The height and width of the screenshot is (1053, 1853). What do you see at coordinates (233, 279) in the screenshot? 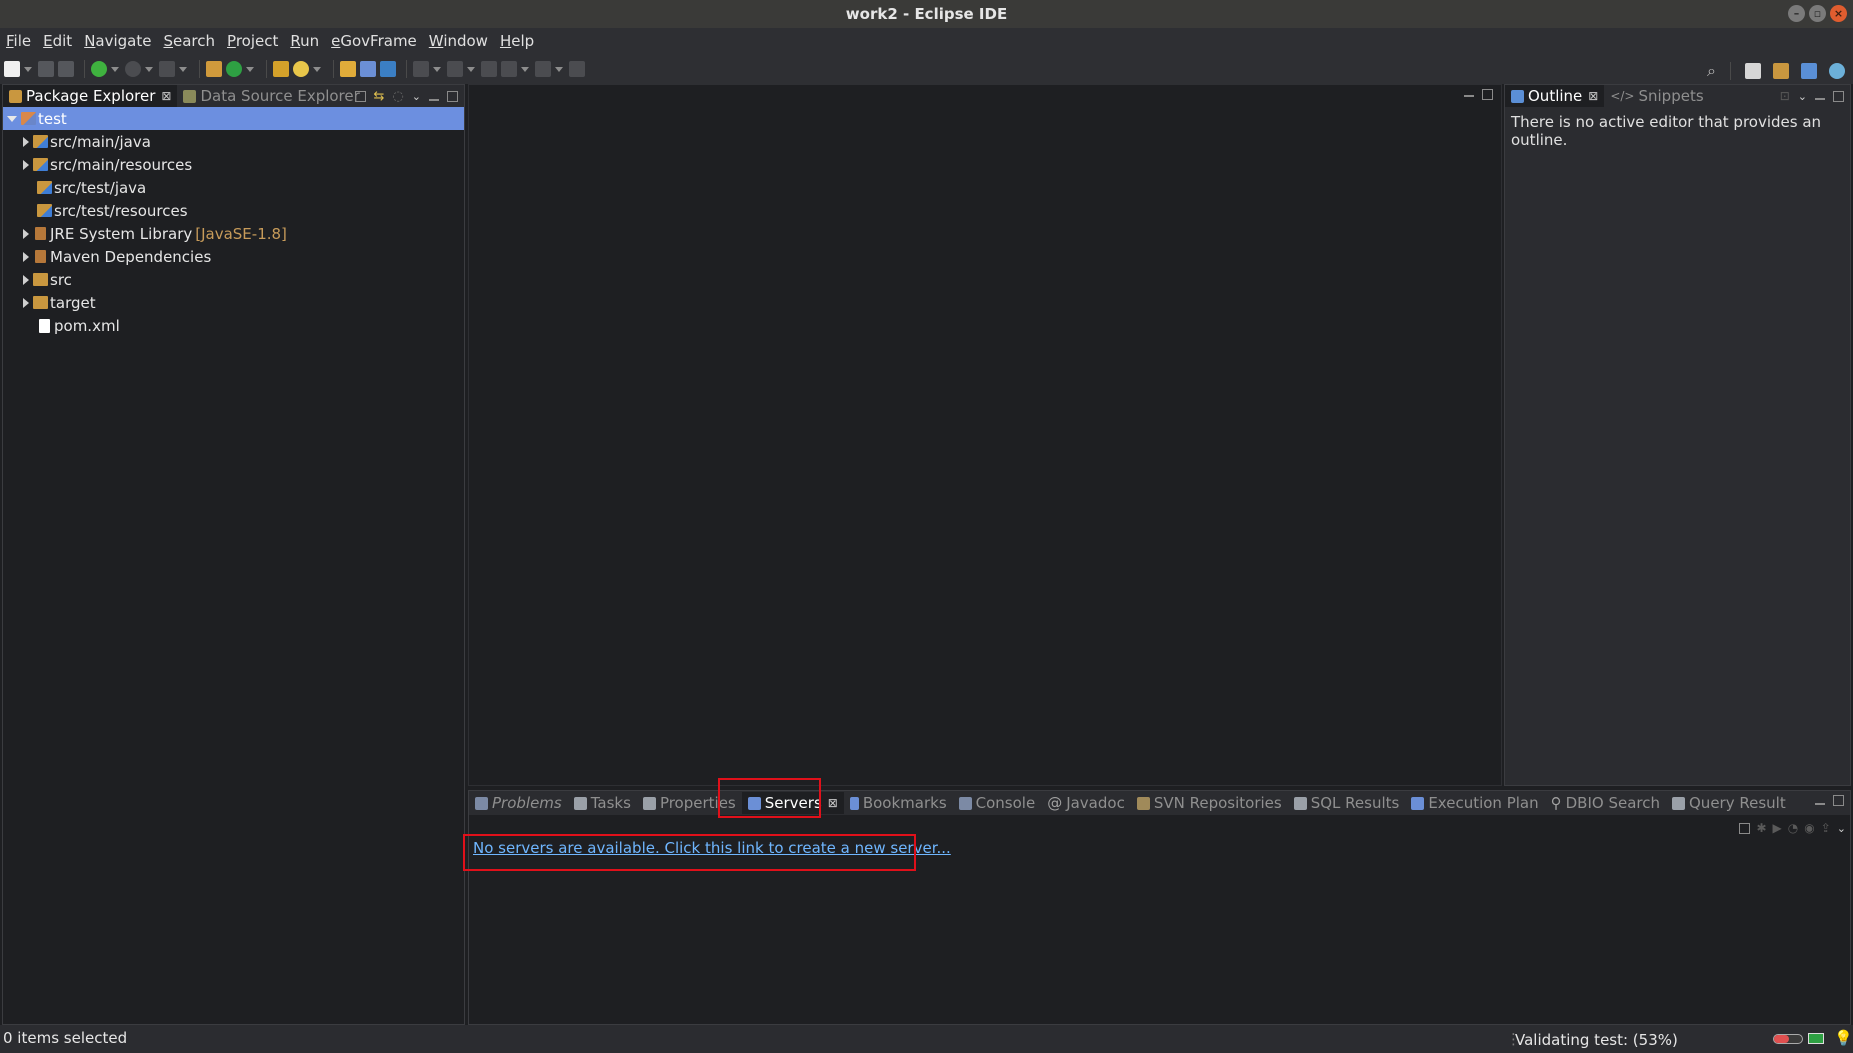
I see `tree-item-src: src` at bounding box center [233, 279].